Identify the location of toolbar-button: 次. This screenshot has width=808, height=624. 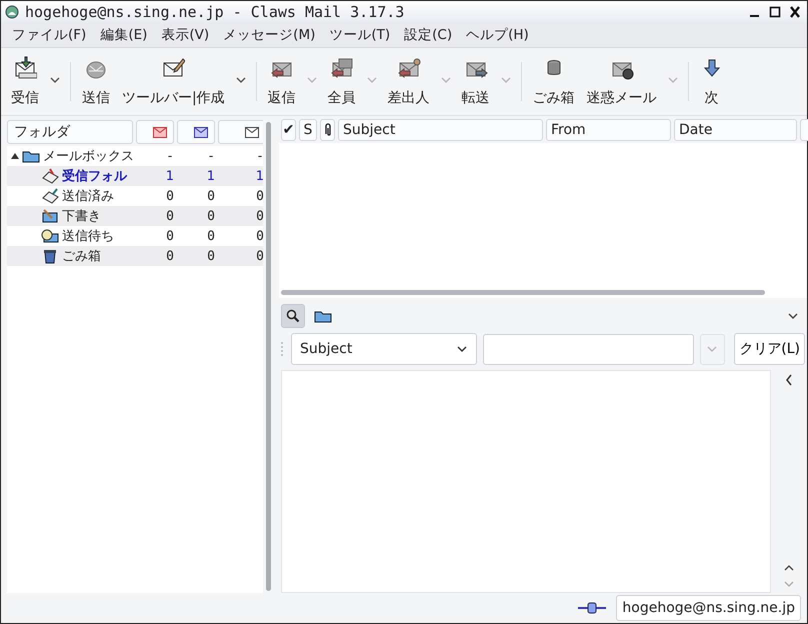
(712, 81).